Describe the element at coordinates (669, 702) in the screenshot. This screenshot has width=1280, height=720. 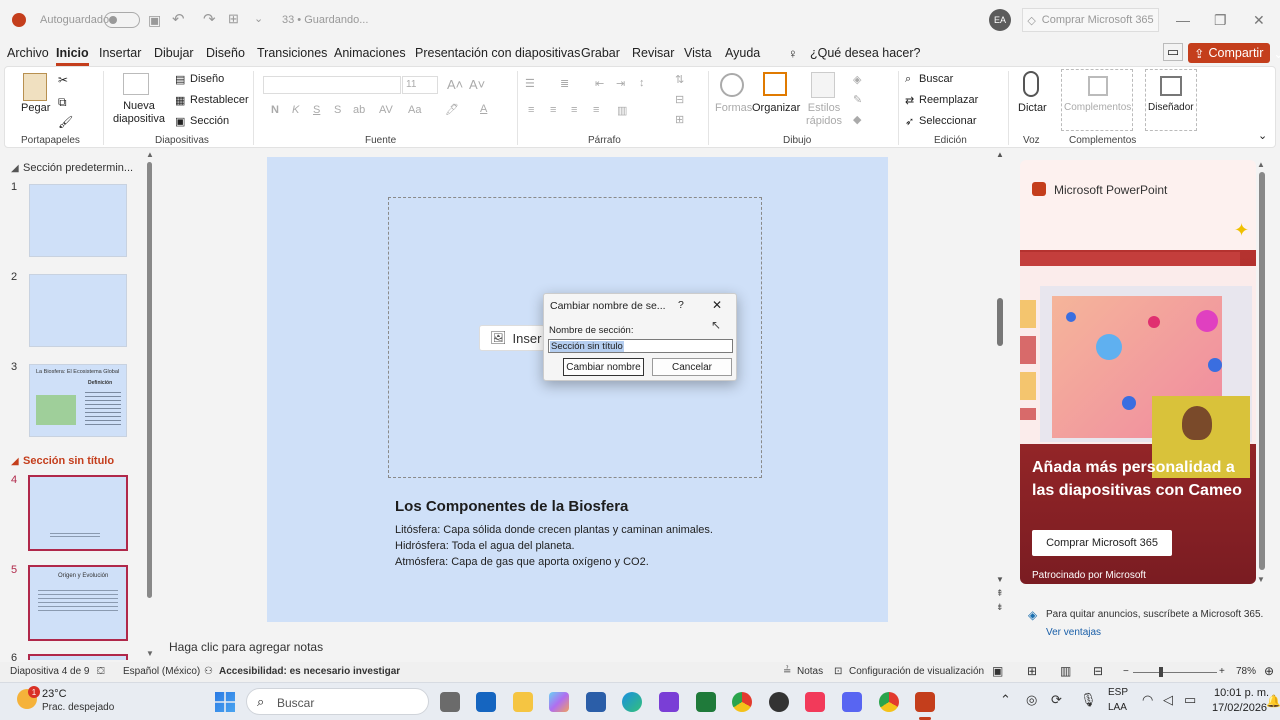
I see `app-icon-camera` at that location.